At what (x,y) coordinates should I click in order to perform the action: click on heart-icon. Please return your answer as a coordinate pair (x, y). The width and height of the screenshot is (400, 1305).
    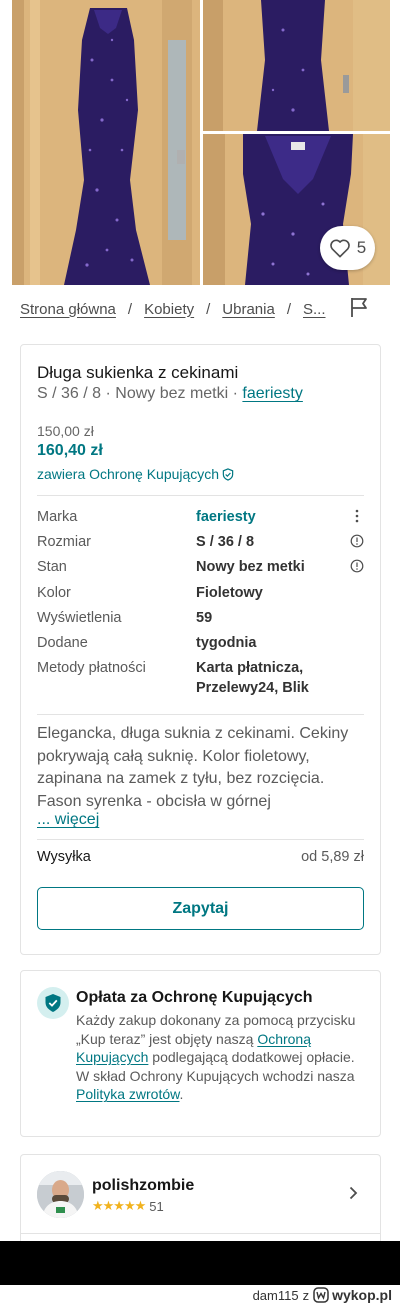
    Looking at the image, I should click on (339, 248).